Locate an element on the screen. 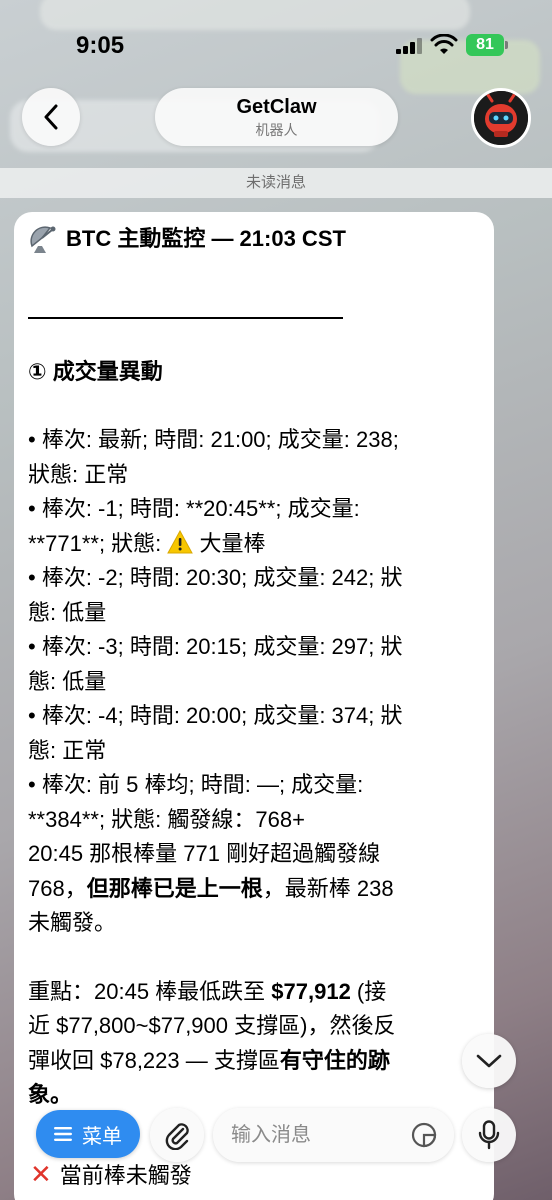  status-time: 9:05 is located at coordinates (100, 45).